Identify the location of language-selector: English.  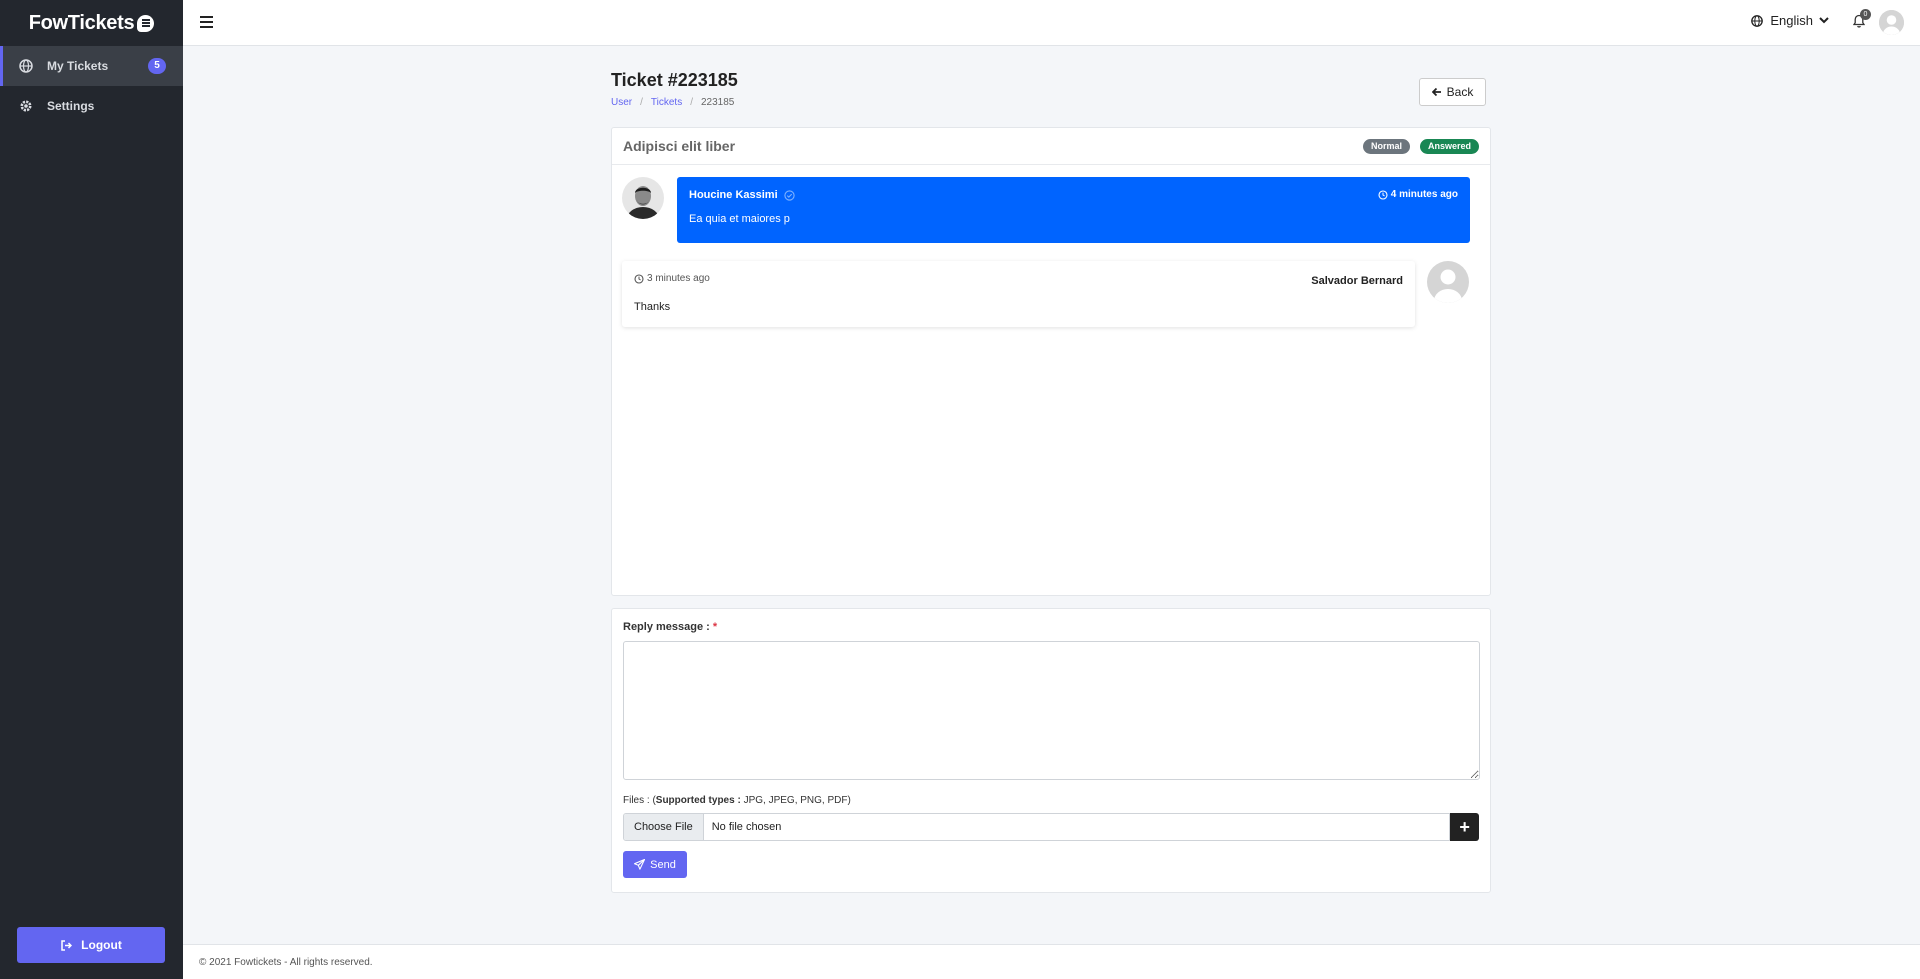
(1790, 20).